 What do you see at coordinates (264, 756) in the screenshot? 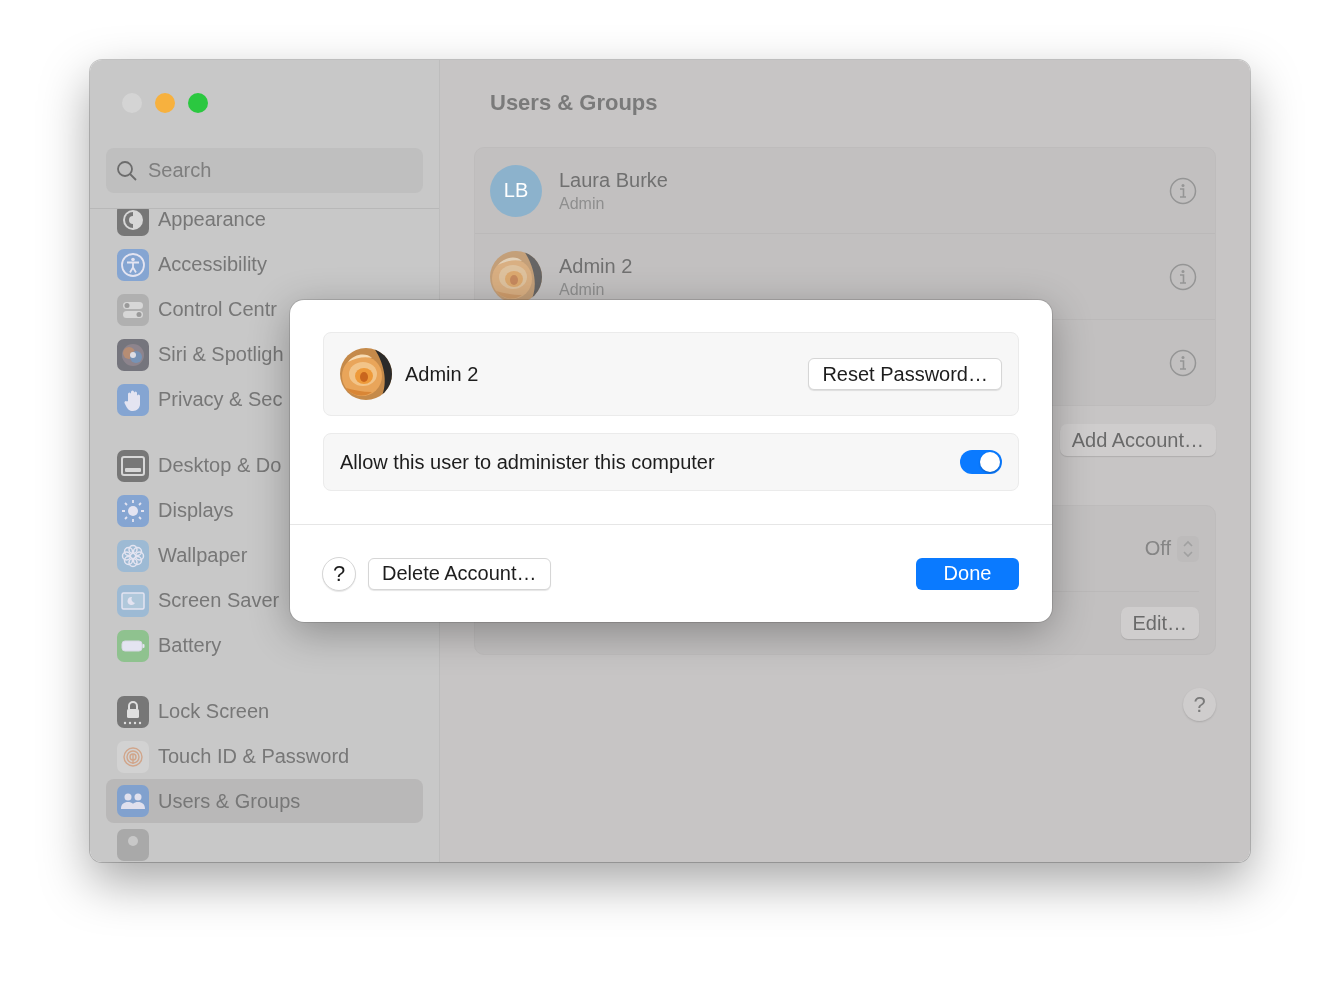
I see `sidebar-item: Touch ID & Password` at bounding box center [264, 756].